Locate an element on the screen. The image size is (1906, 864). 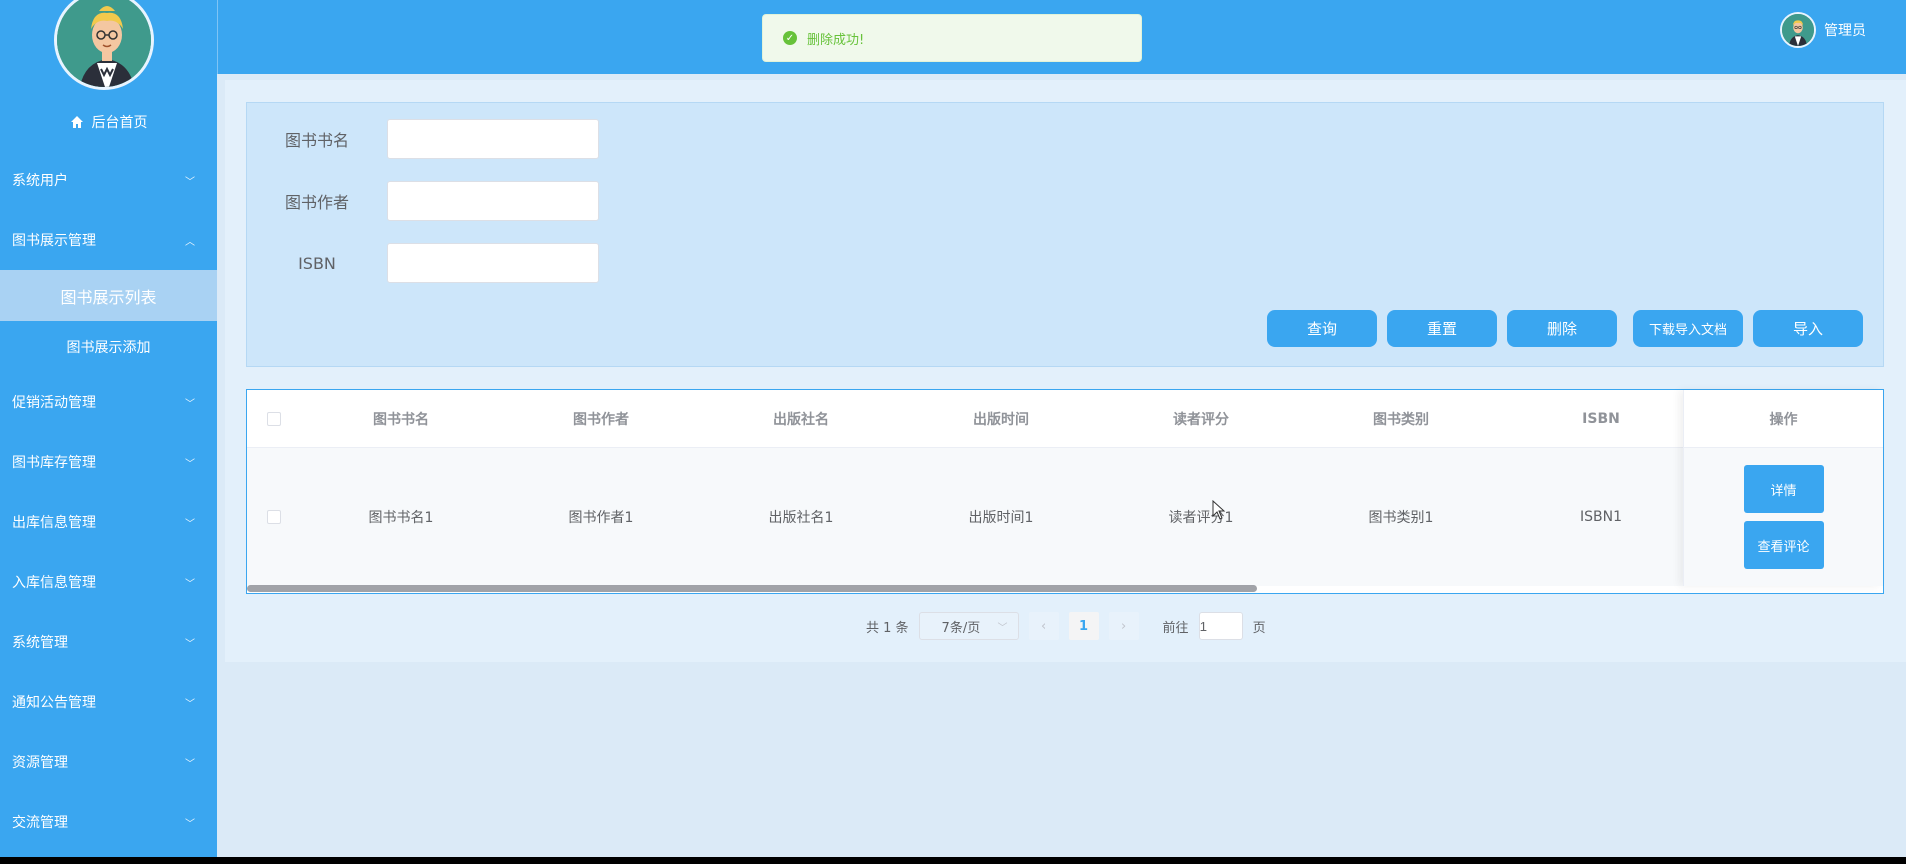
select-all-checkbox is located at coordinates (274, 418).